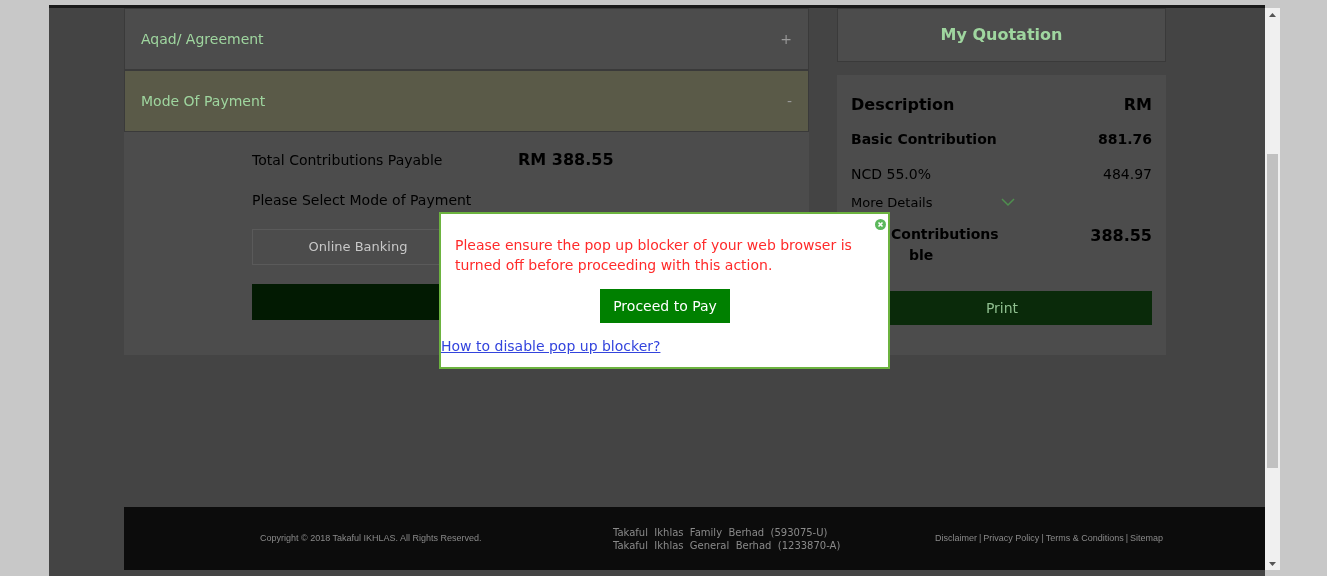 This screenshot has width=1327, height=576. What do you see at coordinates (786, 39) in the screenshot?
I see `accordion-toggle: +` at bounding box center [786, 39].